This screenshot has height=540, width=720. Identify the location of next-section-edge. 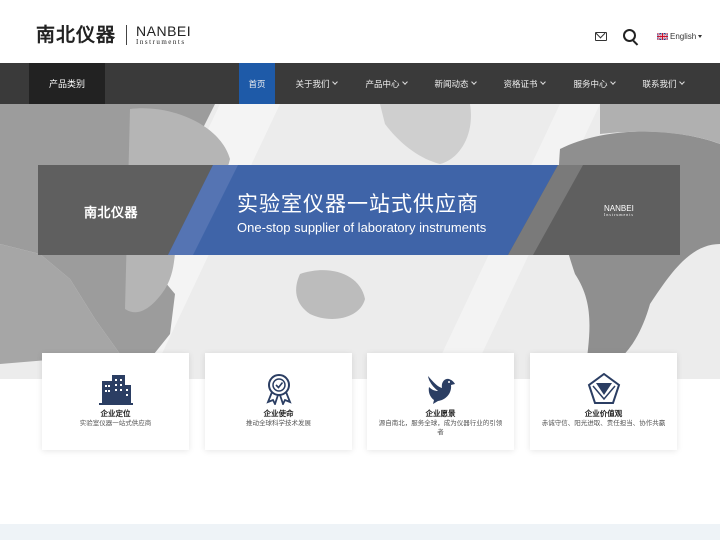
(360, 532).